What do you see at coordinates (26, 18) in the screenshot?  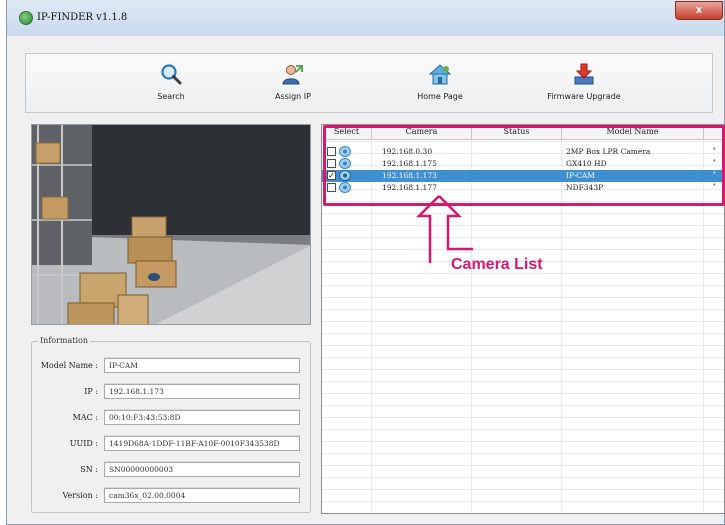 I see `app-icon` at bounding box center [26, 18].